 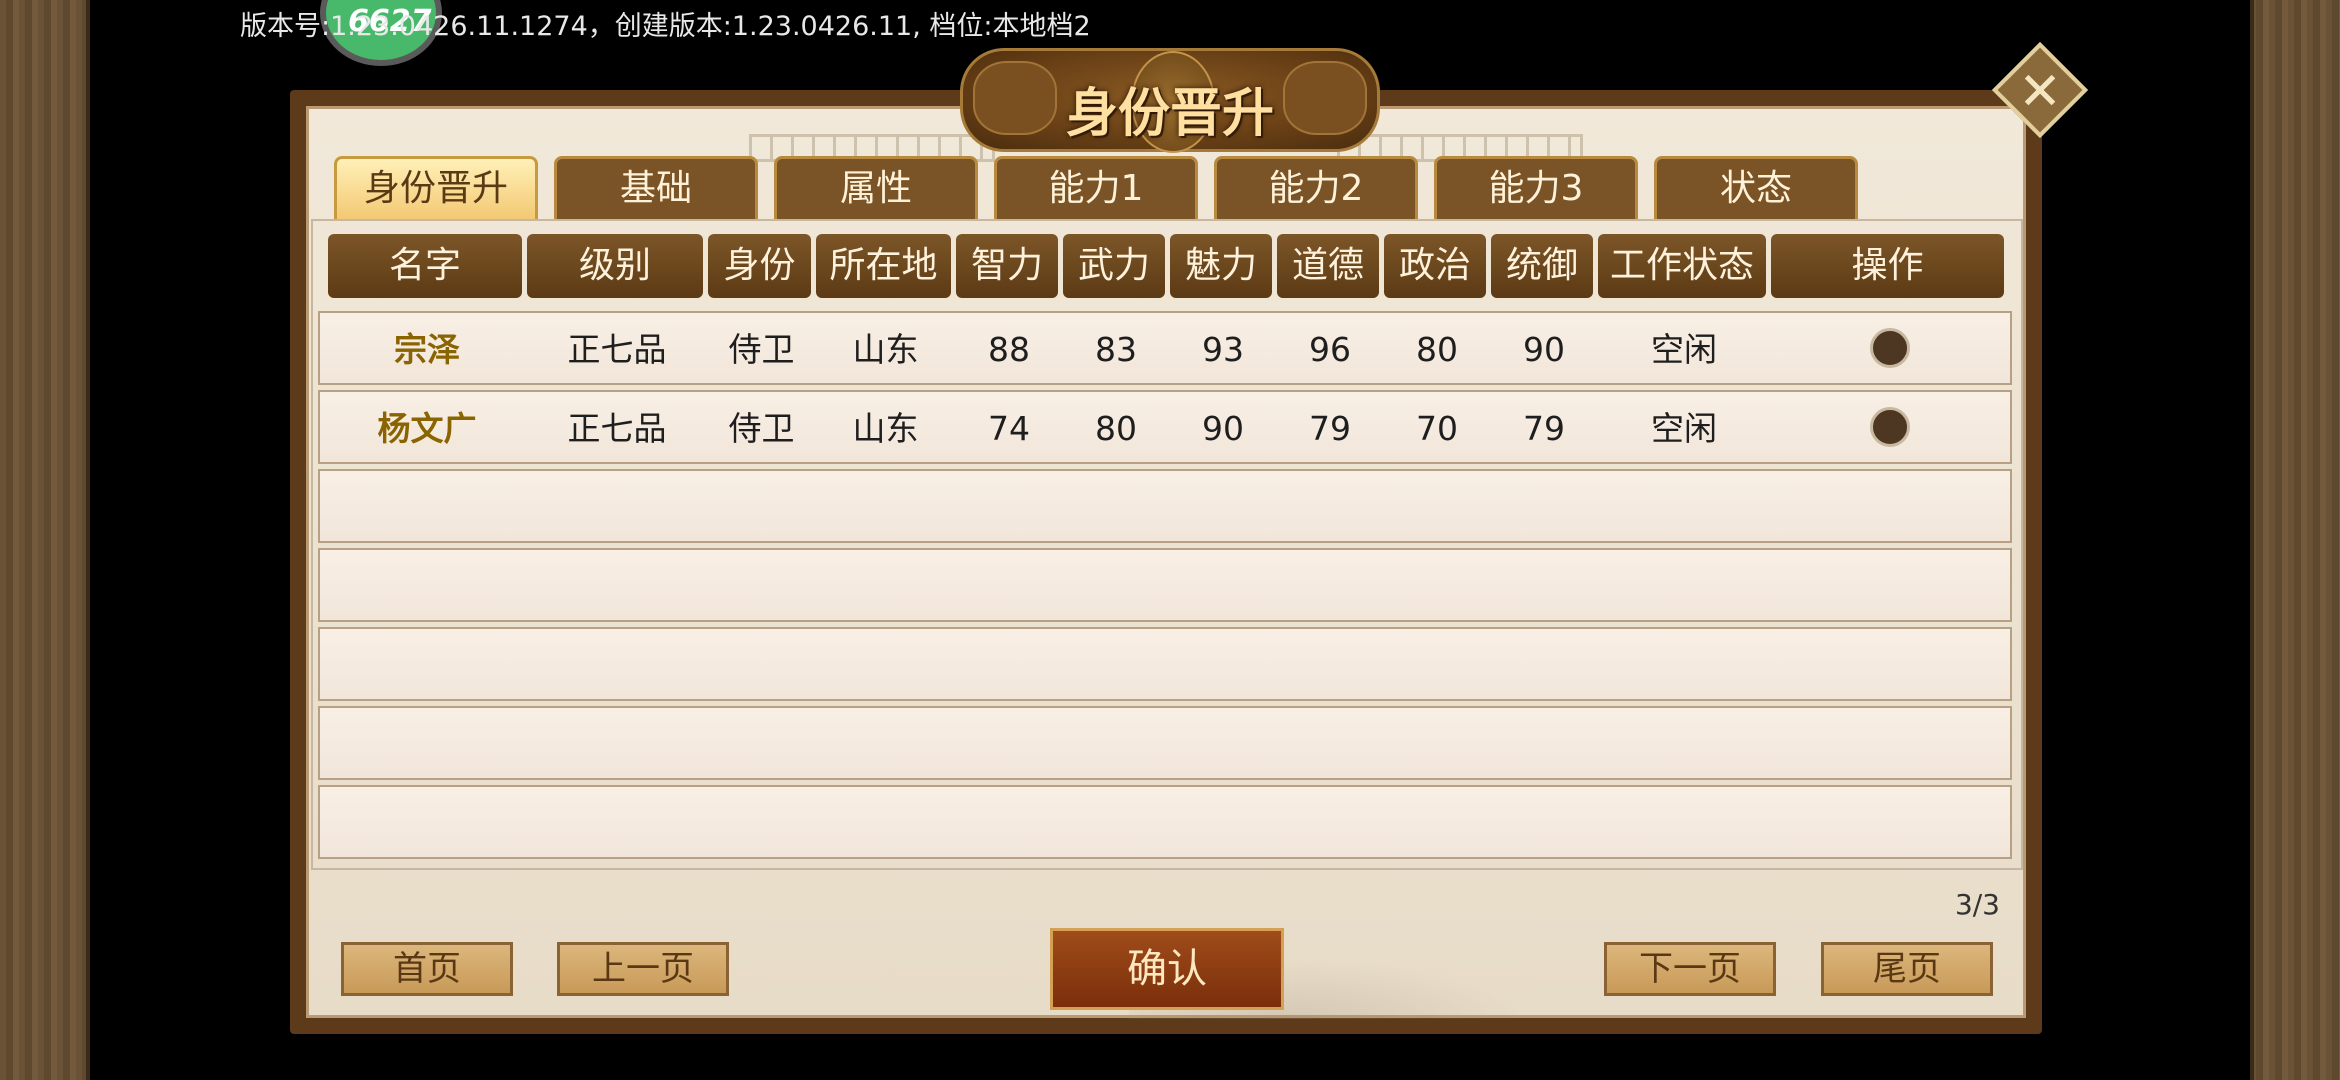 I want to click on official-charm: 93, so click(x=1223, y=349).